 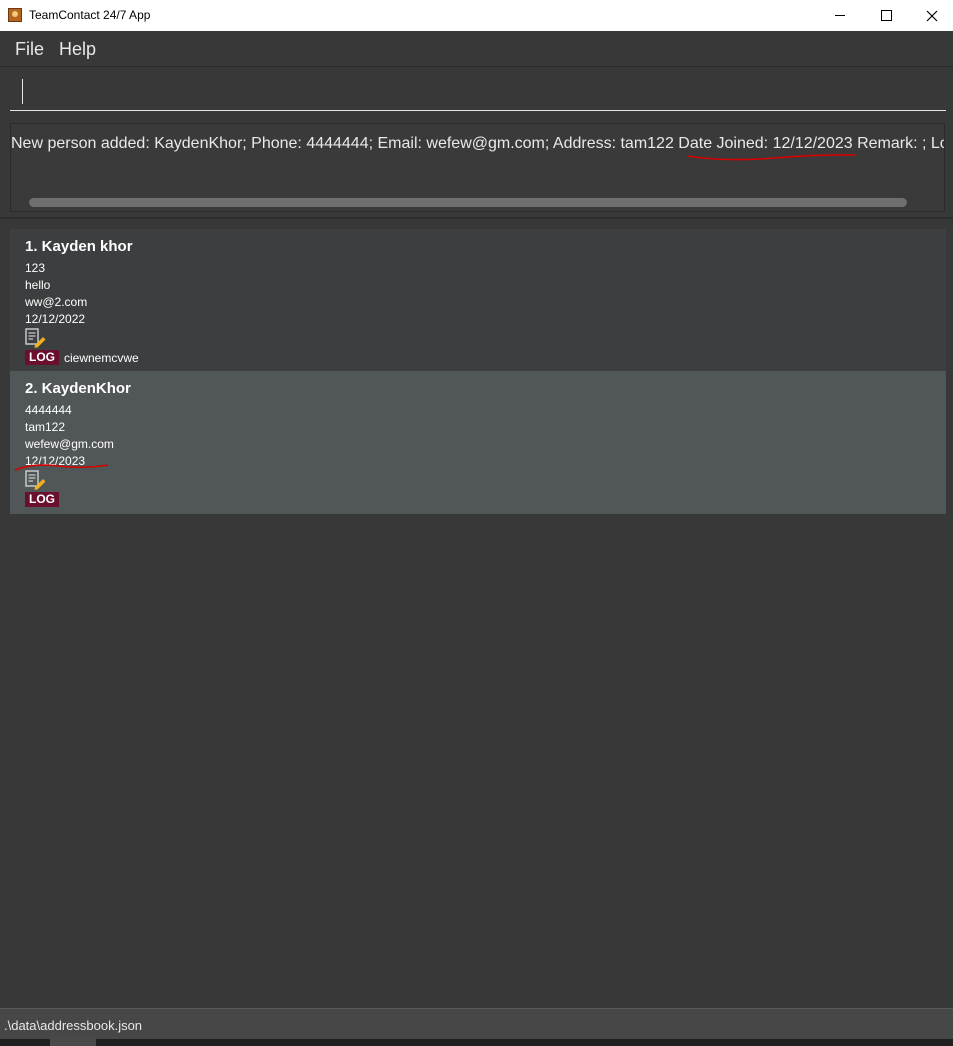 I want to click on command-input, so click(x=478, y=90).